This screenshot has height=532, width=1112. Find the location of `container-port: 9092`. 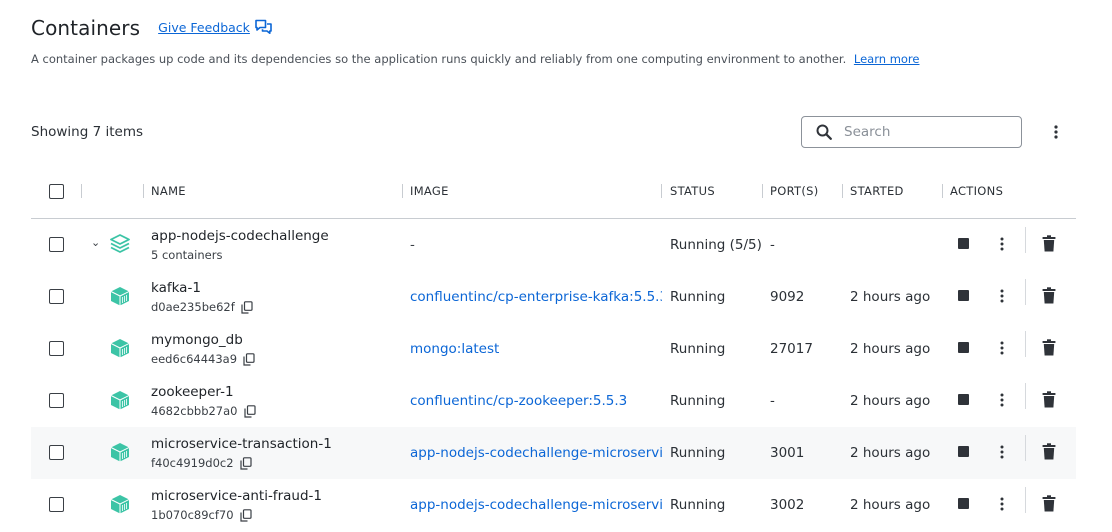

container-port: 9092 is located at coordinates (787, 297).